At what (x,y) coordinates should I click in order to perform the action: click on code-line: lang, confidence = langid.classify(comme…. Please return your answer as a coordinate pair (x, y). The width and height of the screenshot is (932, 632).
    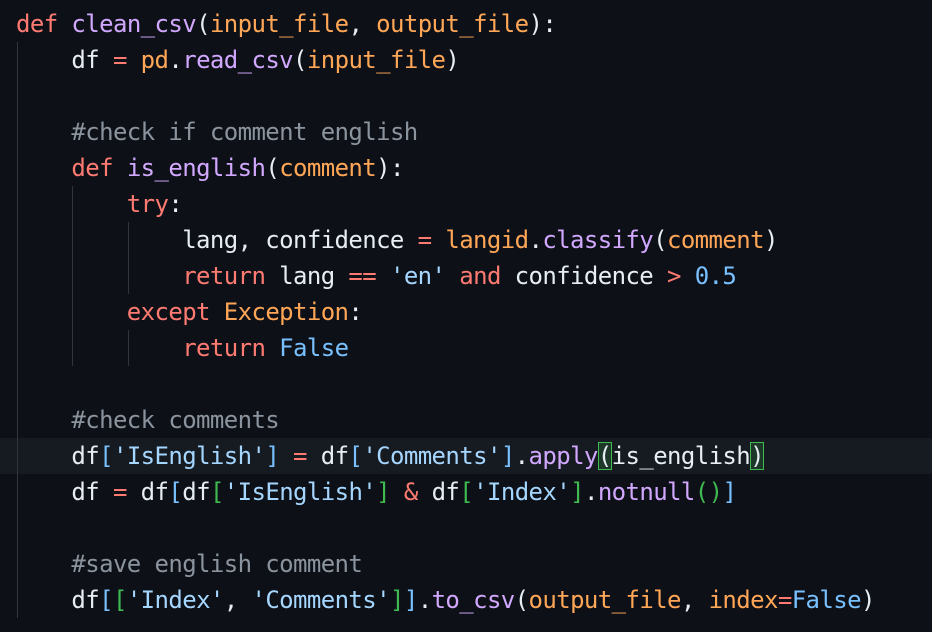
    Looking at the image, I should click on (397, 240).